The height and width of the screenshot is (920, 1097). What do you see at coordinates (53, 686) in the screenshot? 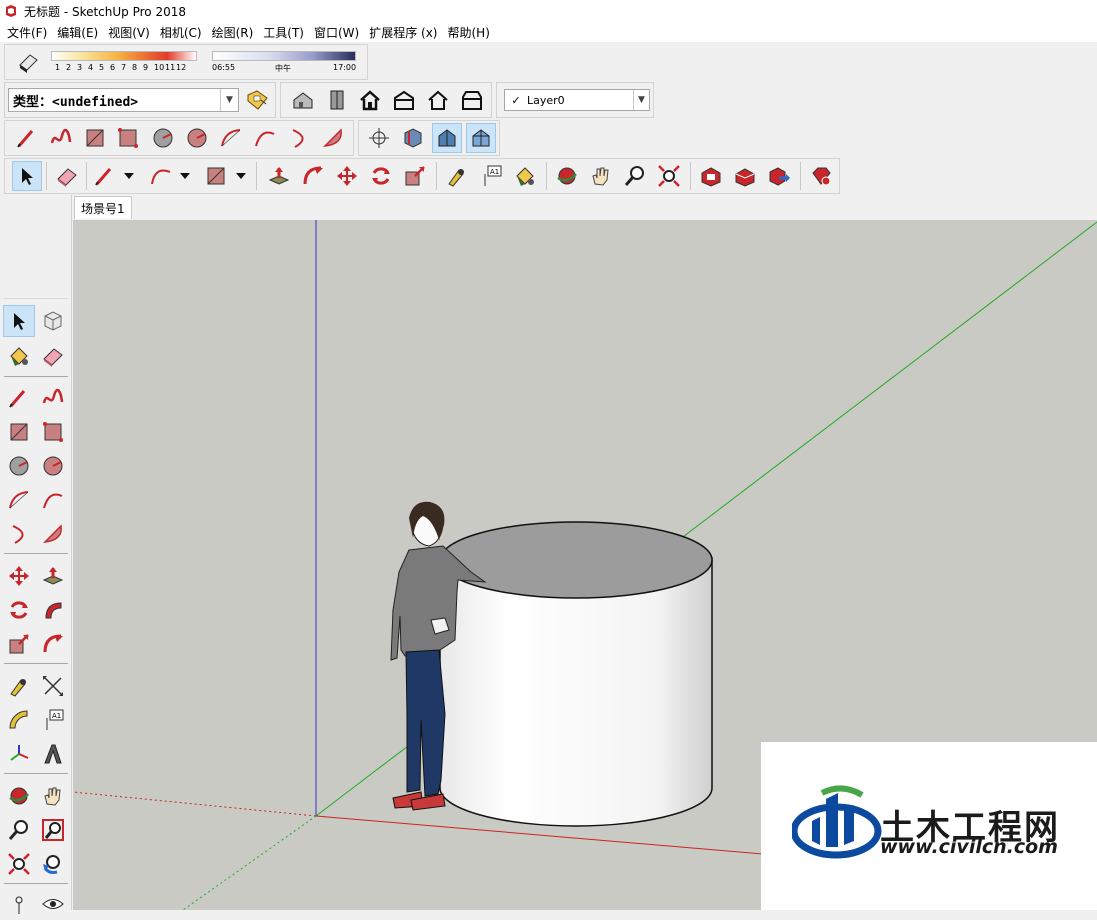
I see `dimension-tool-button` at bounding box center [53, 686].